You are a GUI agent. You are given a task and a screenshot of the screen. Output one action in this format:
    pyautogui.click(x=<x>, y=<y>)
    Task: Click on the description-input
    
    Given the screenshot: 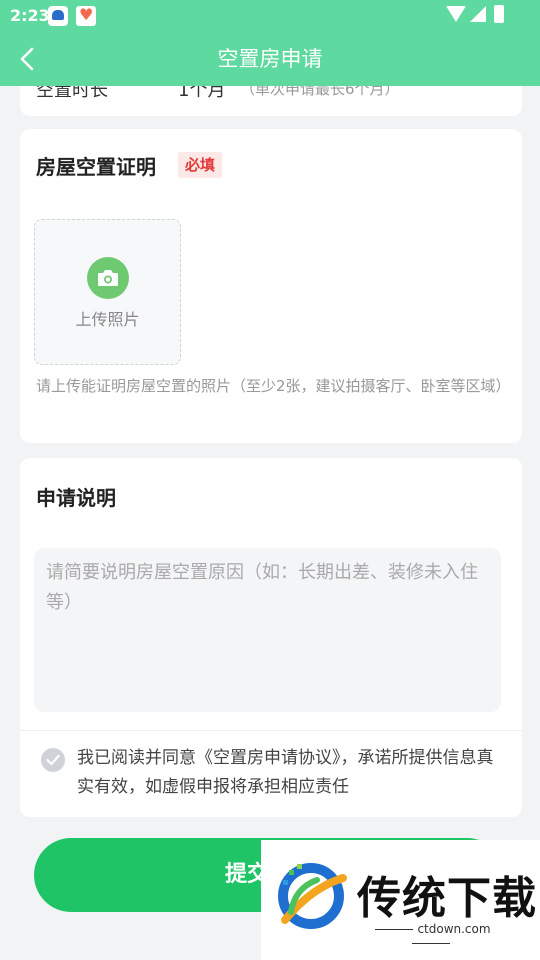 What is the action you would take?
    pyautogui.click(x=267, y=630)
    